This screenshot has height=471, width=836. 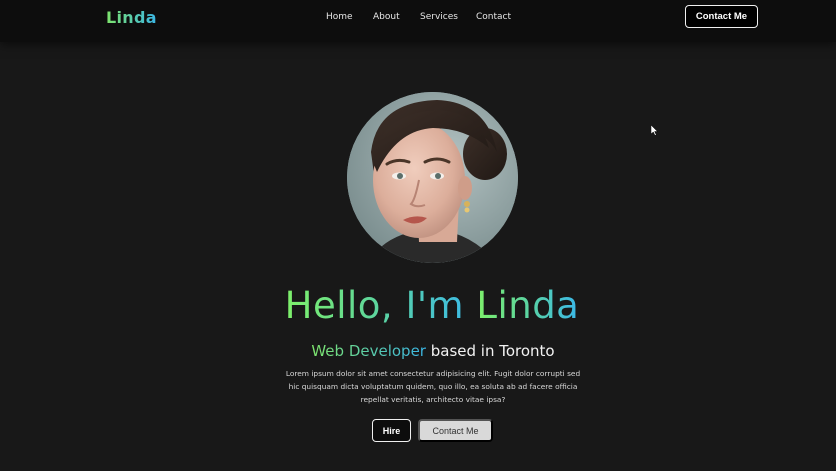 I want to click on profile-photo, so click(x=432, y=177).